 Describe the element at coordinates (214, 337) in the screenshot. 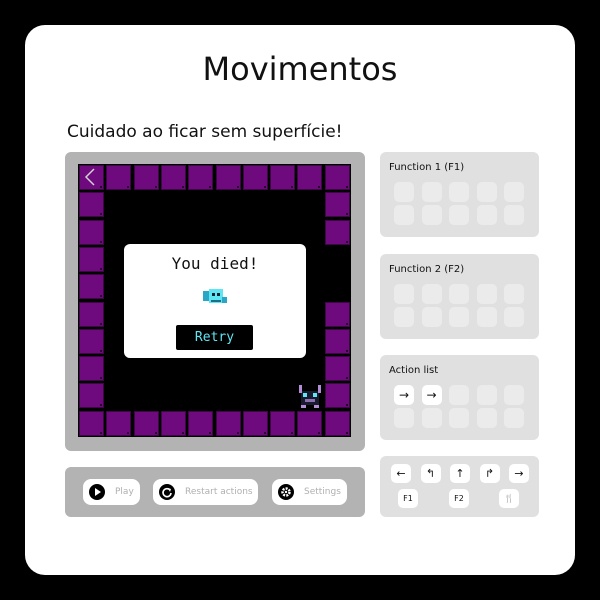

I see `retry-button: Retry` at that location.